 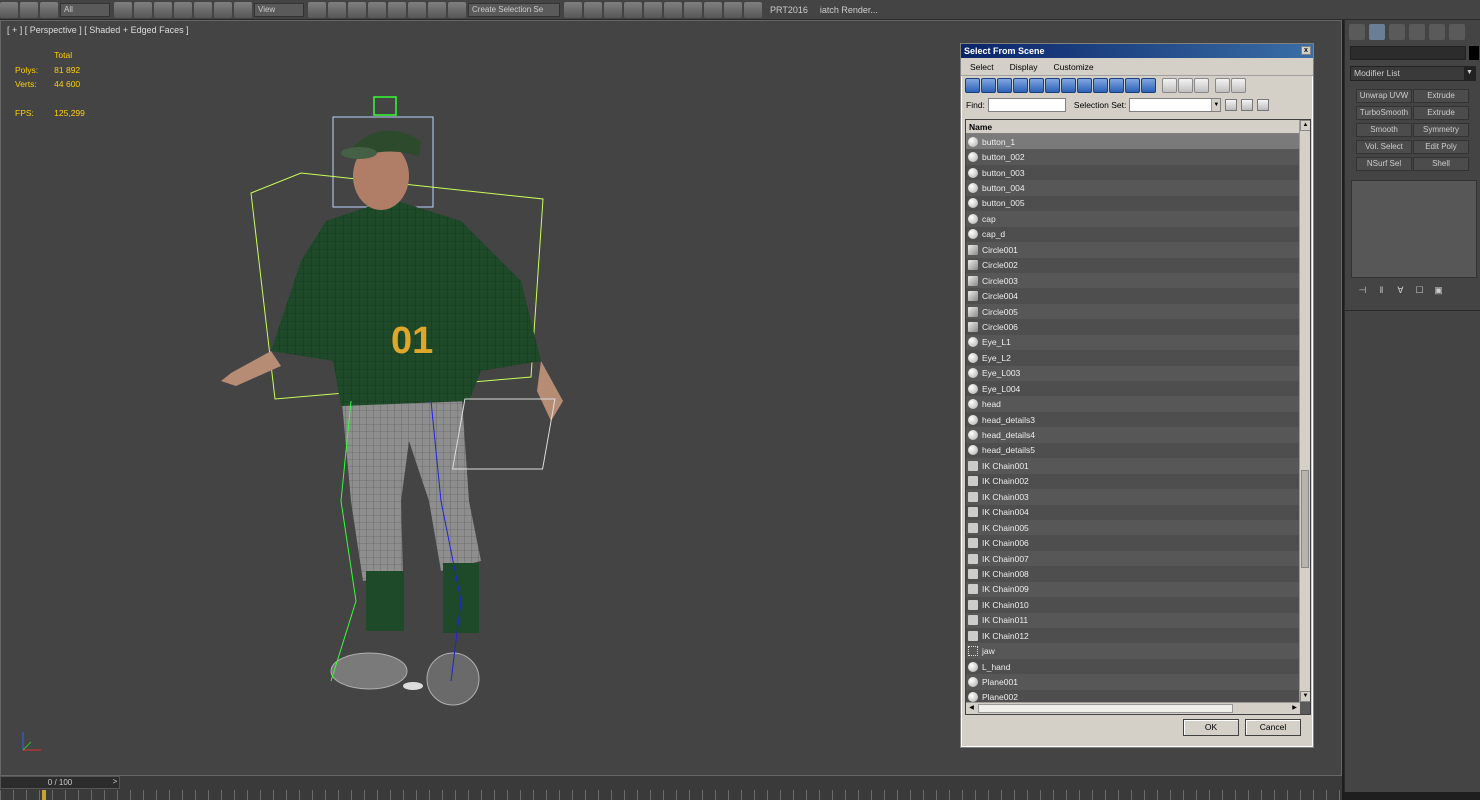 I want to click on list-item: button_004, so click(x=1133, y=188).